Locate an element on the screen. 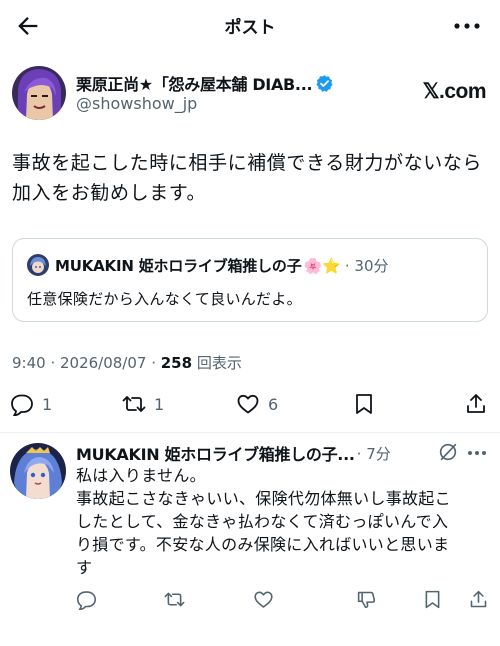 The height and width of the screenshot is (646, 500). quote-author-name: MUKAKIN 姫ホロライブ箱推しの子 is located at coordinates (178, 266).